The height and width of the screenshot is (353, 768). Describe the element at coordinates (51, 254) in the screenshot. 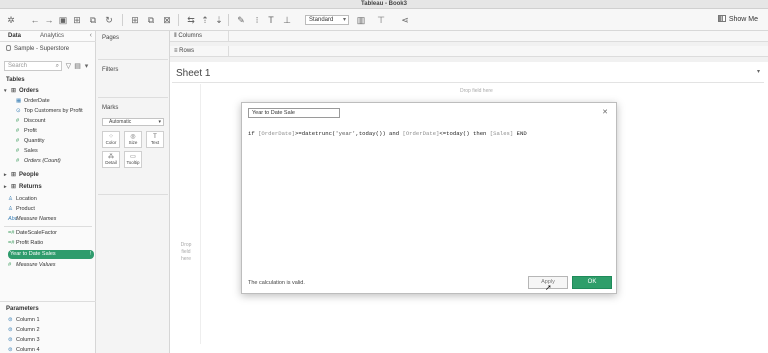

I see `field-year-to-date-sales: Year to Date Sales !` at that location.